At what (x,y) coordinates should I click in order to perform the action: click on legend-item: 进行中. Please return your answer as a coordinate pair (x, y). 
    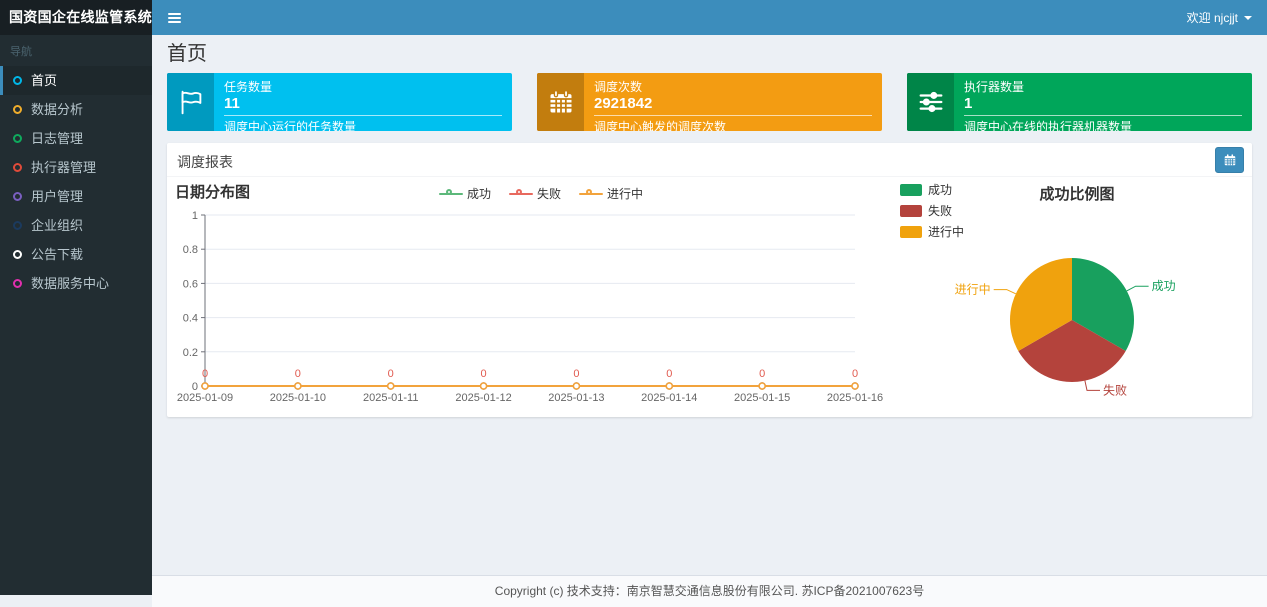
    Looking at the image, I should click on (611, 193).